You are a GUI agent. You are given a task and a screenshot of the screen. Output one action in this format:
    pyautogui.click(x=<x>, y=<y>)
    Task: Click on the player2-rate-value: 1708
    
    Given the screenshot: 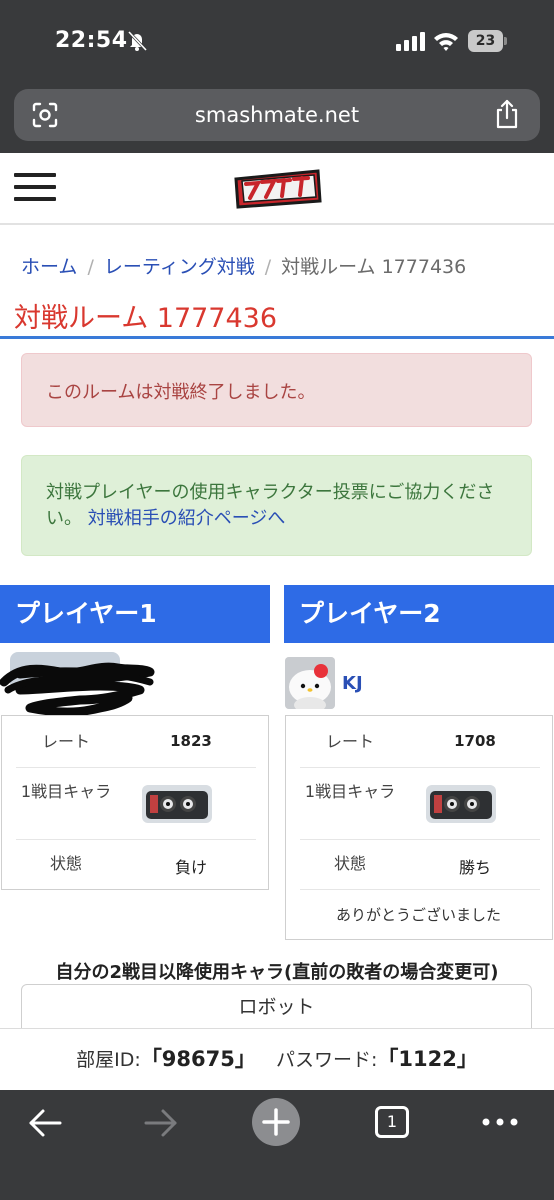 What is the action you would take?
    pyautogui.click(x=475, y=741)
    